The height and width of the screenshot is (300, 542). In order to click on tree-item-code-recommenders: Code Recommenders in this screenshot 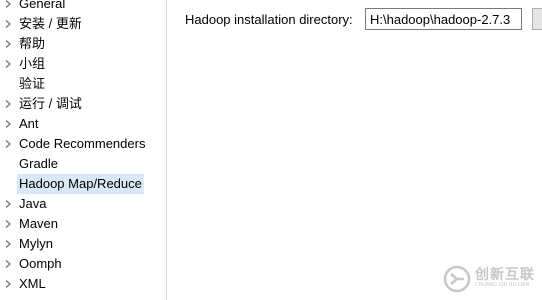, I will do `click(83, 144)`.